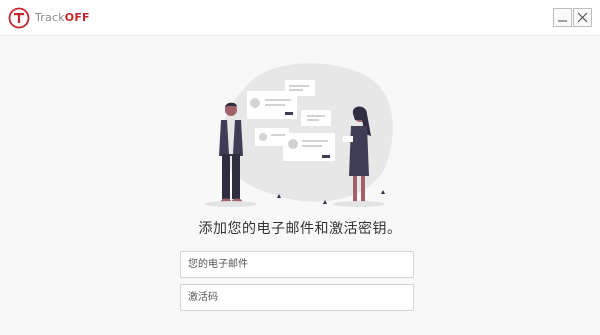 This screenshot has height=335, width=600. Describe the element at coordinates (562, 21) in the screenshot. I see `minimize-icon` at that location.